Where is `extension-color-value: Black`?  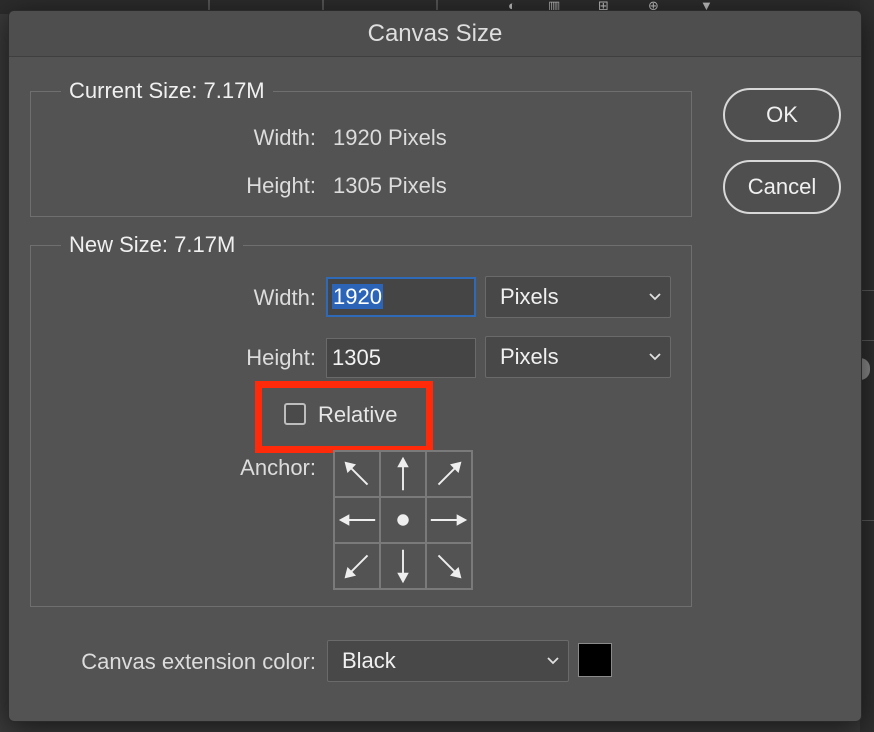 extension-color-value: Black is located at coordinates (369, 660).